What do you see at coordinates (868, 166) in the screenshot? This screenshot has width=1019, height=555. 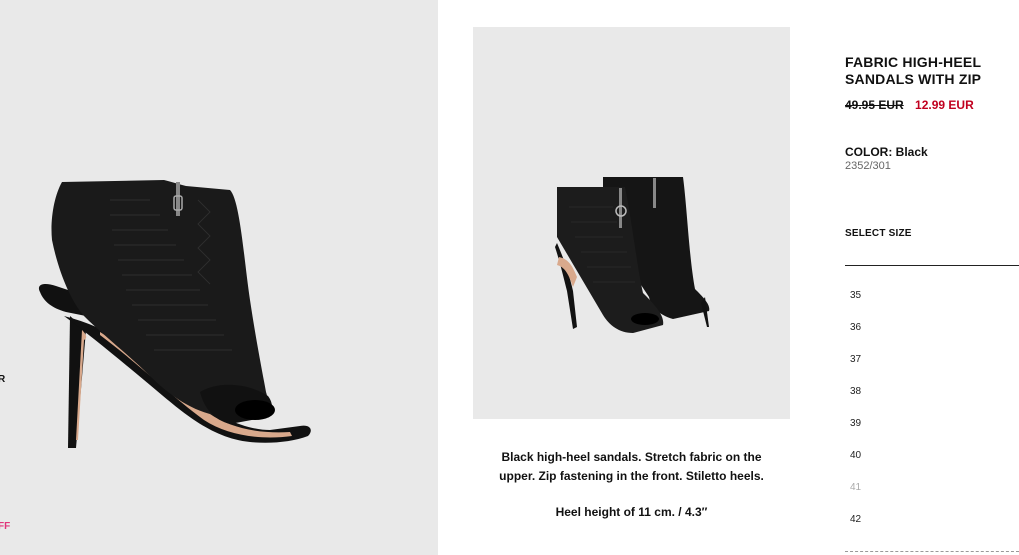 I see `product-reference: 2352/301` at bounding box center [868, 166].